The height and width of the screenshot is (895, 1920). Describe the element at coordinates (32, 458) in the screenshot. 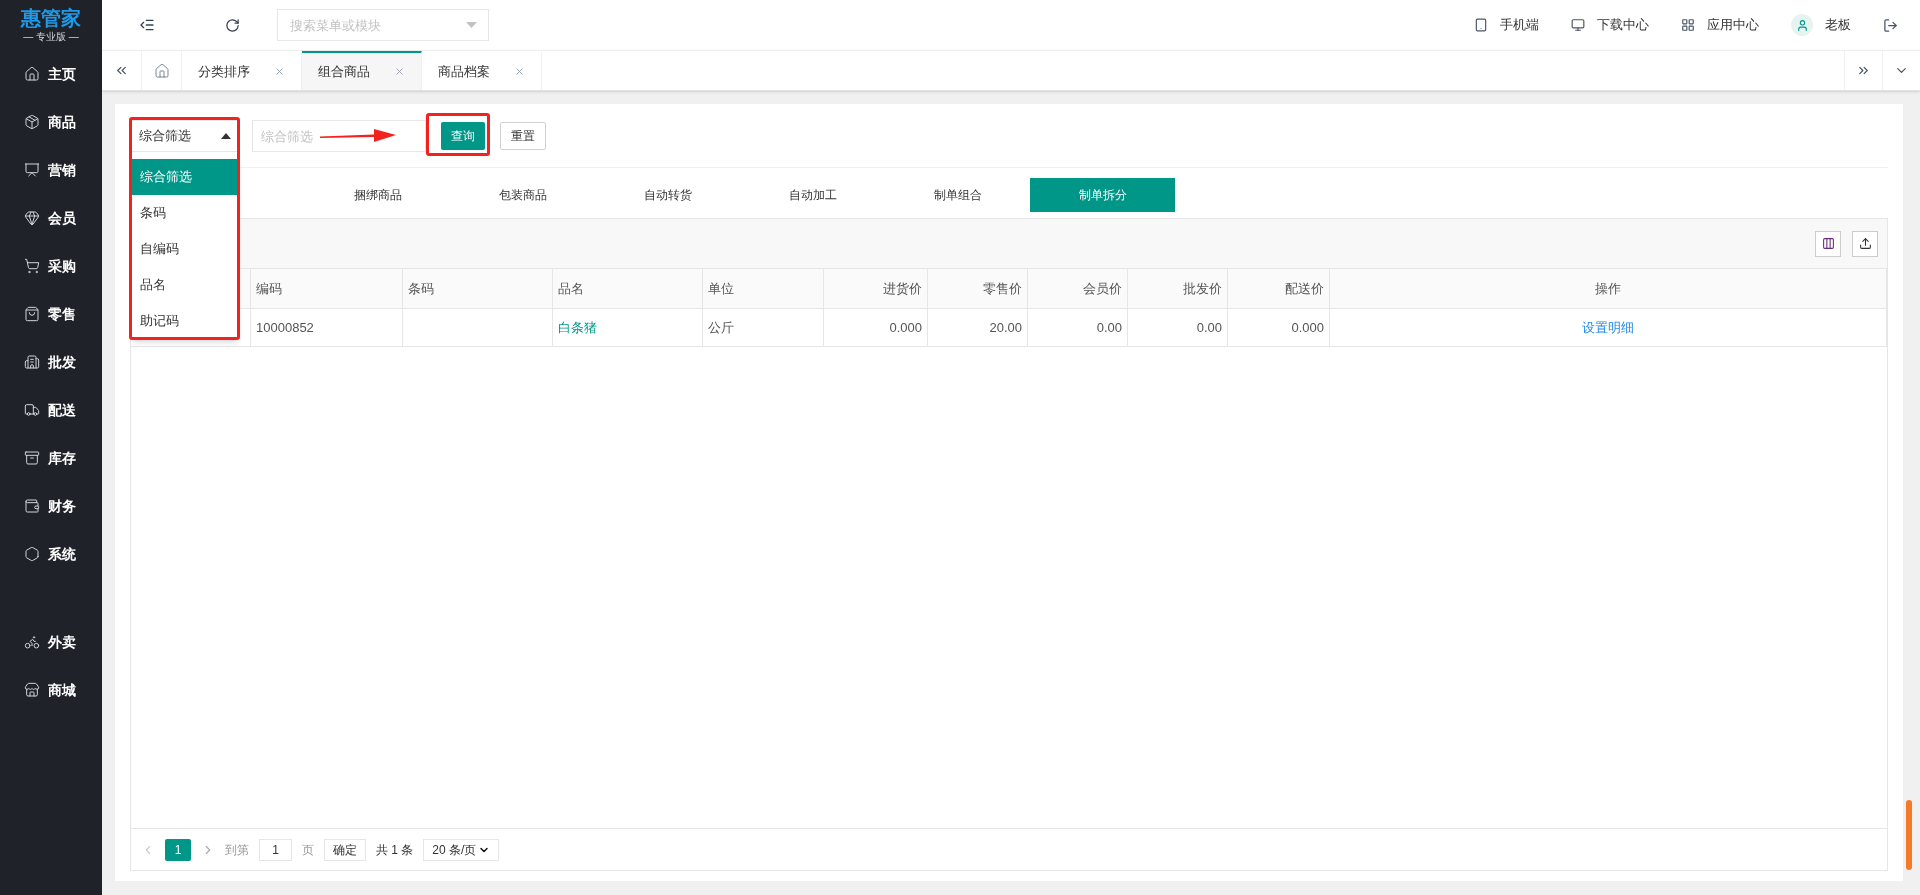

I see `archive-icon` at that location.